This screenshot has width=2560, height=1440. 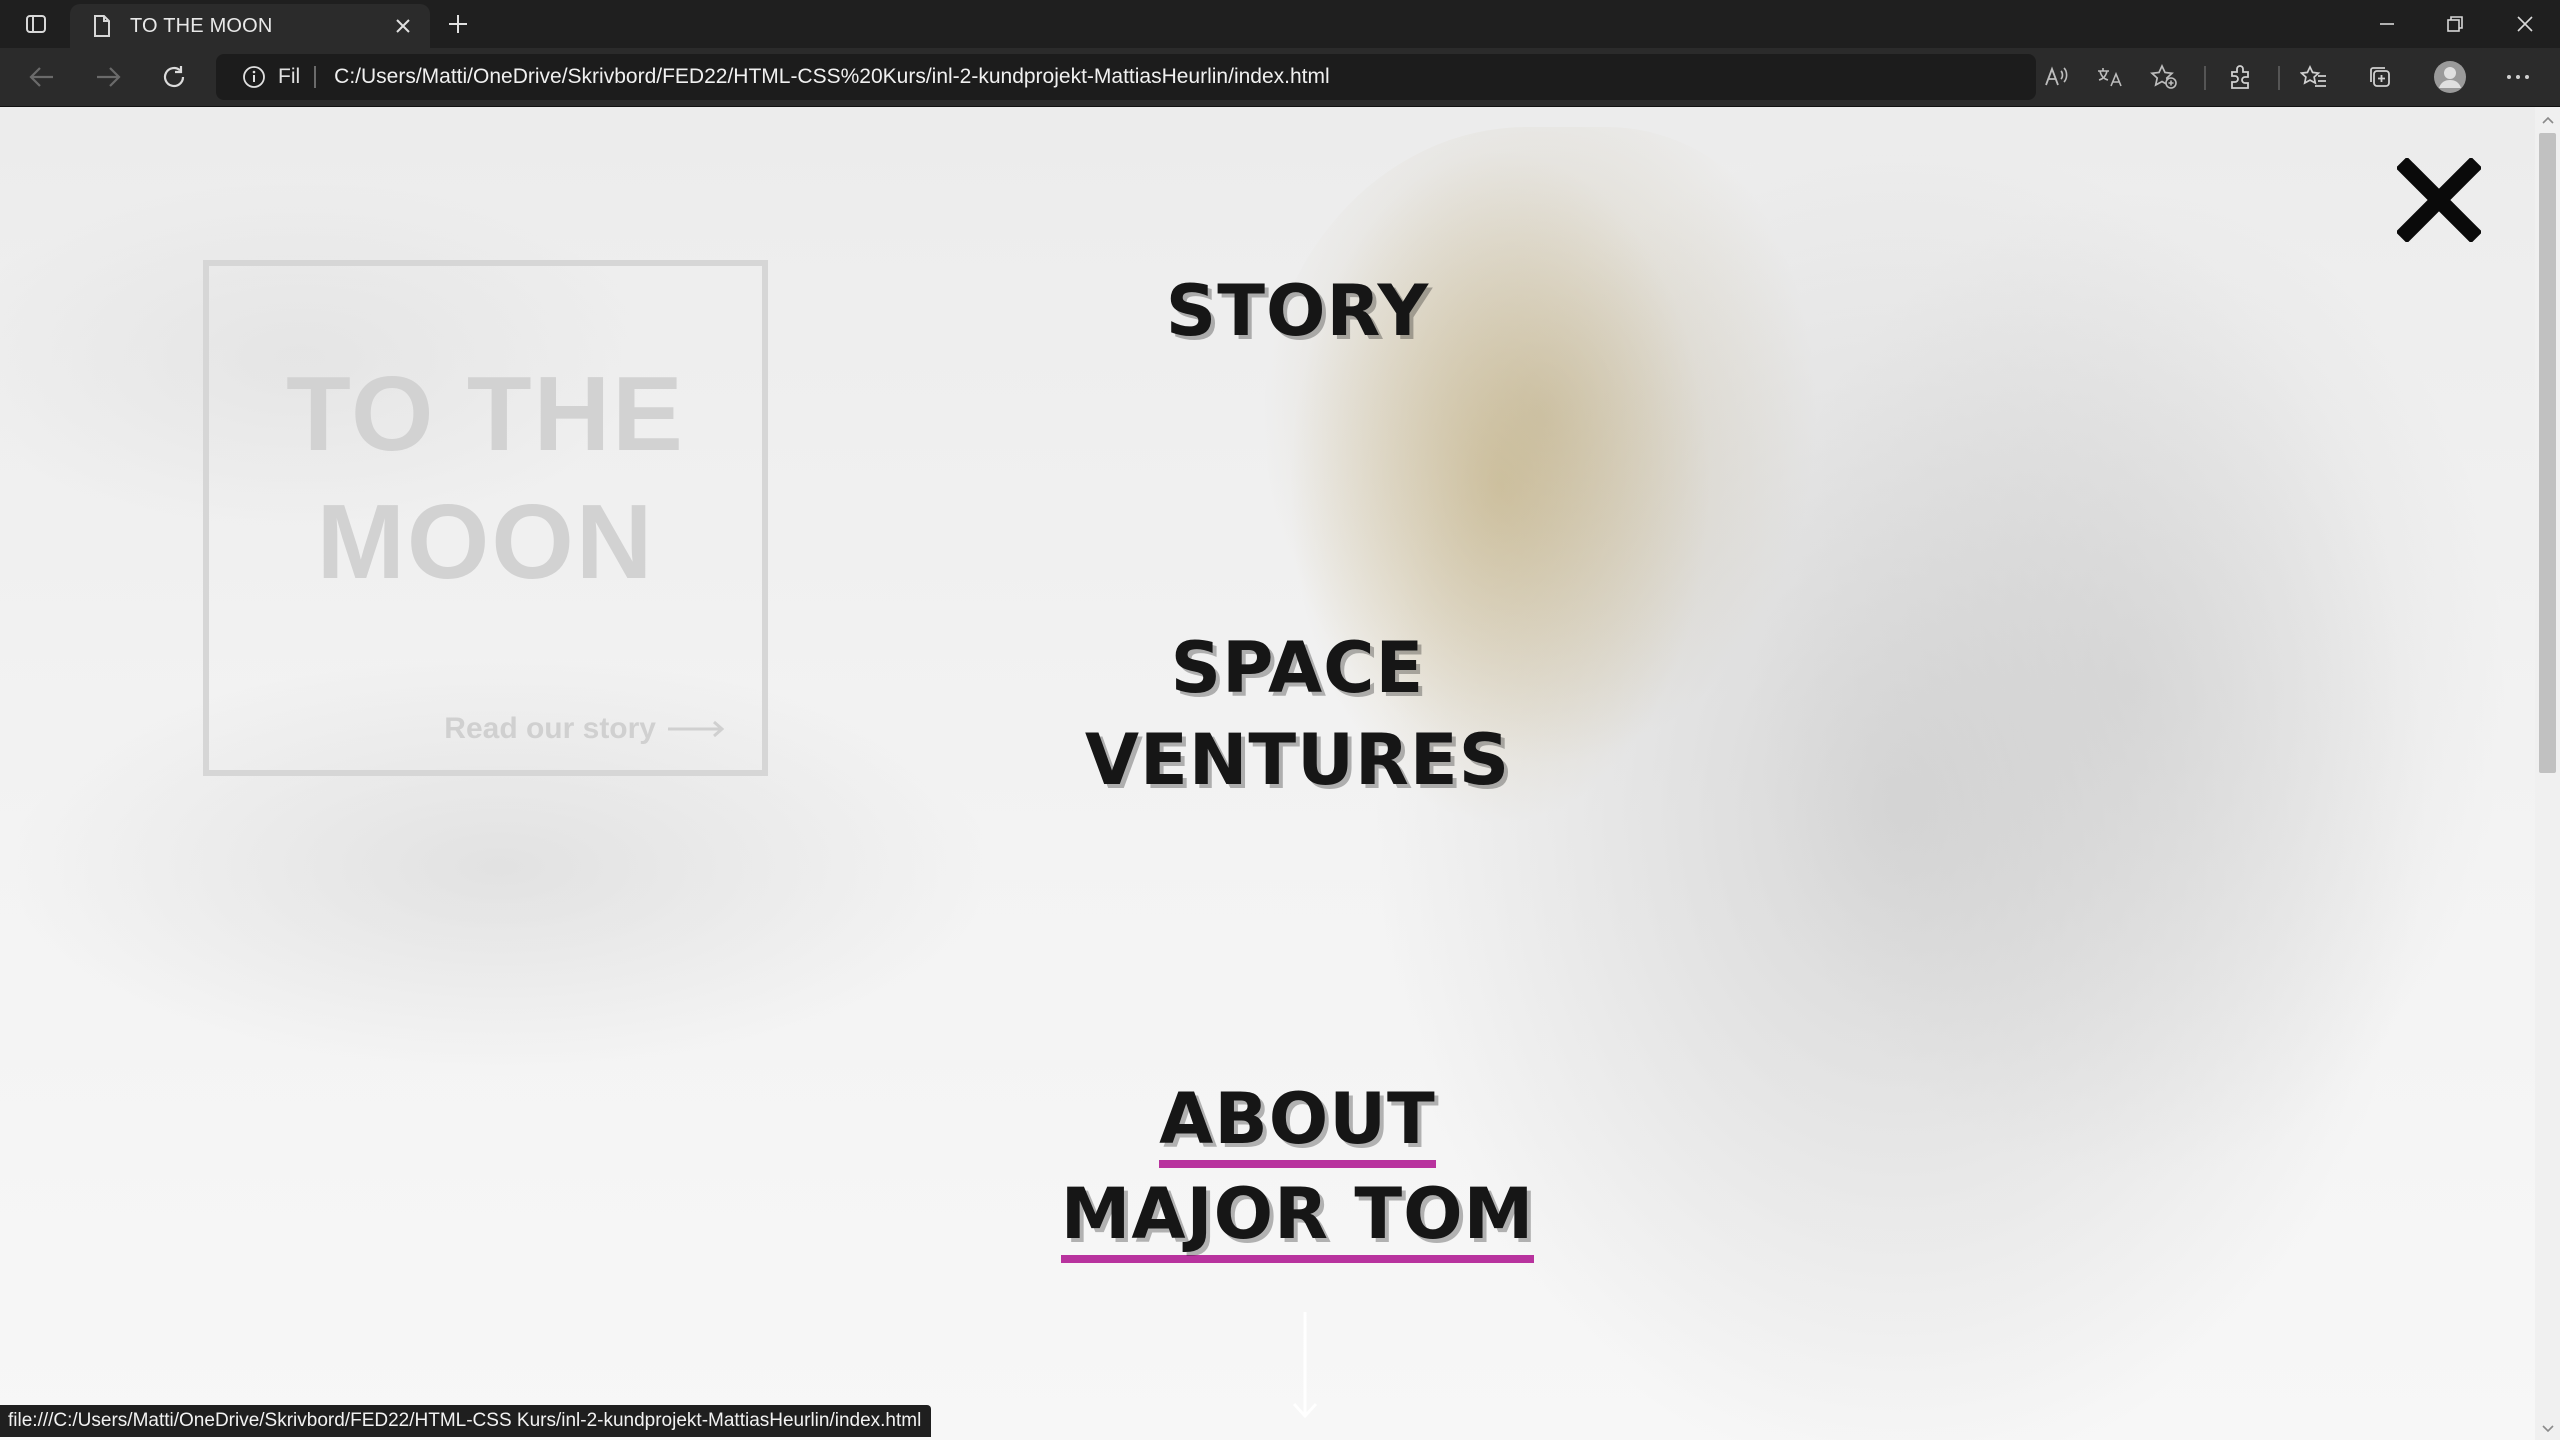 I want to click on tab-strip: TO THE MOON, so click(x=1280, y=24).